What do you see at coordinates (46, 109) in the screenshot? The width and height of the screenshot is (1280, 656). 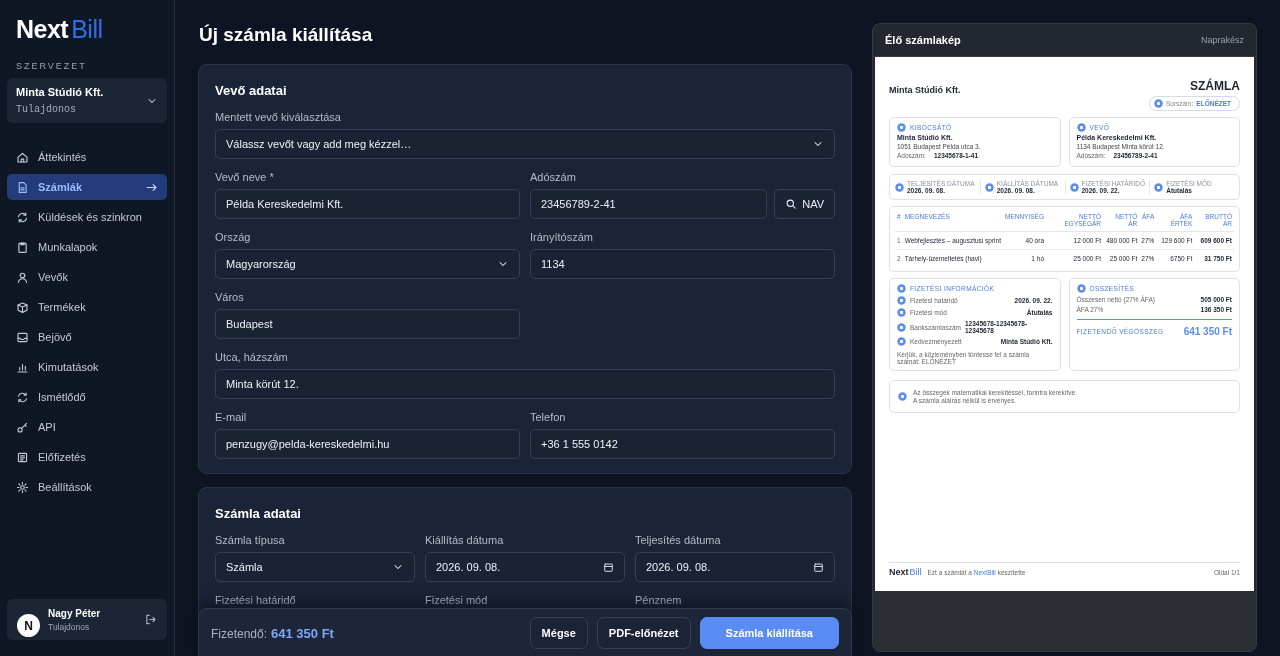 I see `organization-role: Tulajdonos` at bounding box center [46, 109].